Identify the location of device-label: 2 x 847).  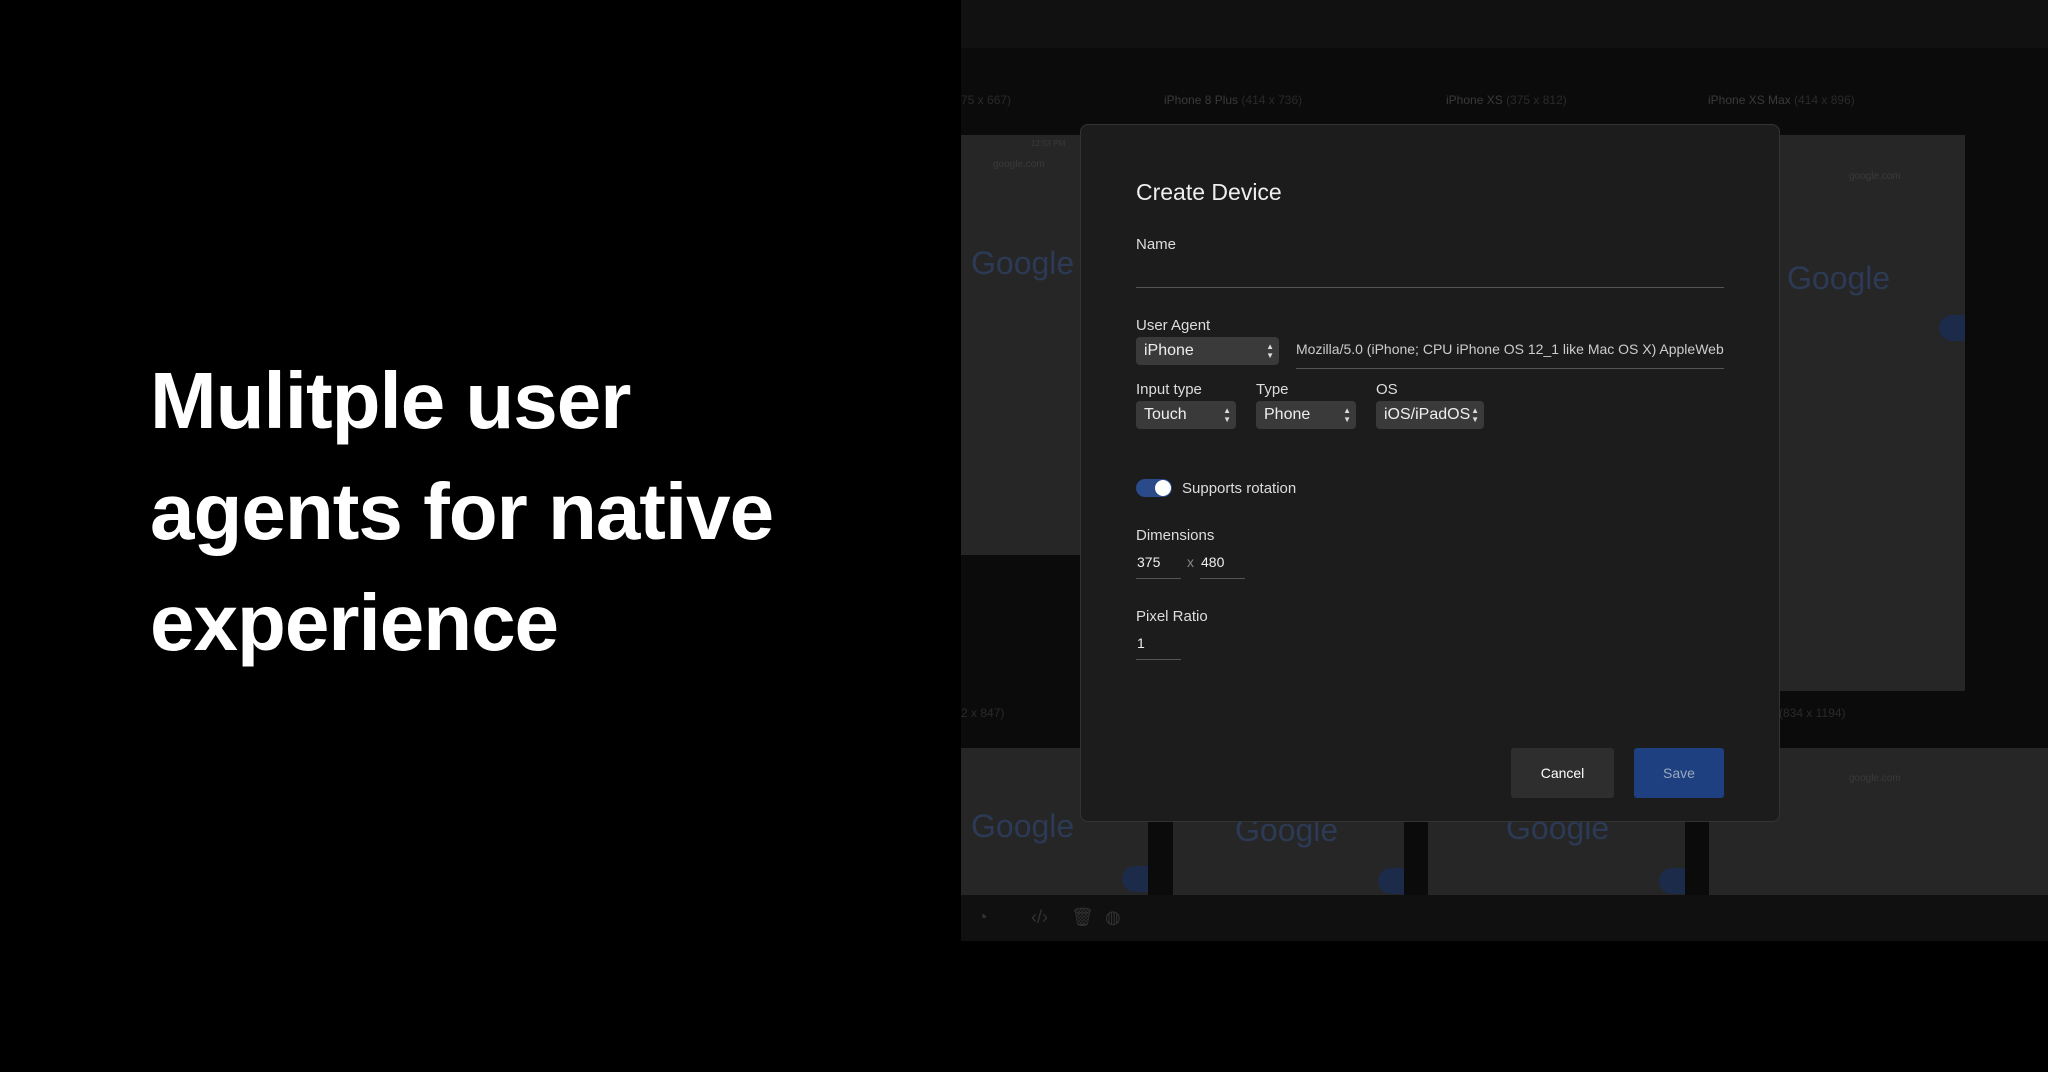
(983, 713).